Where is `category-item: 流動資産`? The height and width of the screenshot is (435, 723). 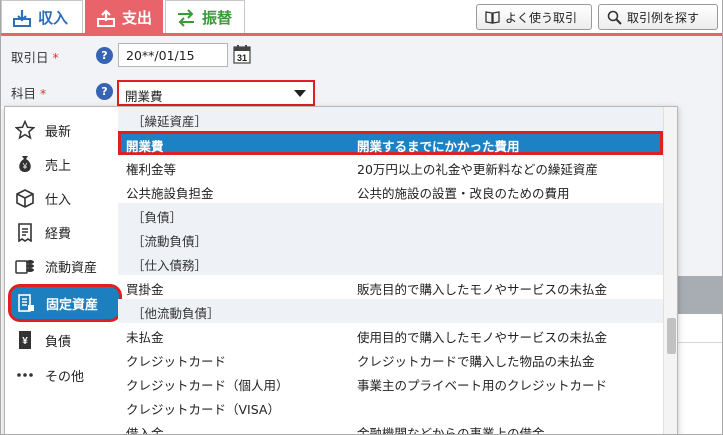
category-item: 流動資産 is located at coordinates (65, 266).